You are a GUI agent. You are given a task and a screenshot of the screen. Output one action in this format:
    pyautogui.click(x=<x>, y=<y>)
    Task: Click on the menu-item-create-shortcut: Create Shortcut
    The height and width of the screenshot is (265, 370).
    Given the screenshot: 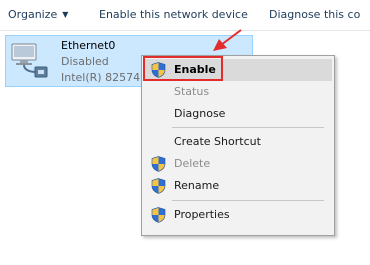 What is the action you would take?
    pyautogui.click(x=238, y=142)
    